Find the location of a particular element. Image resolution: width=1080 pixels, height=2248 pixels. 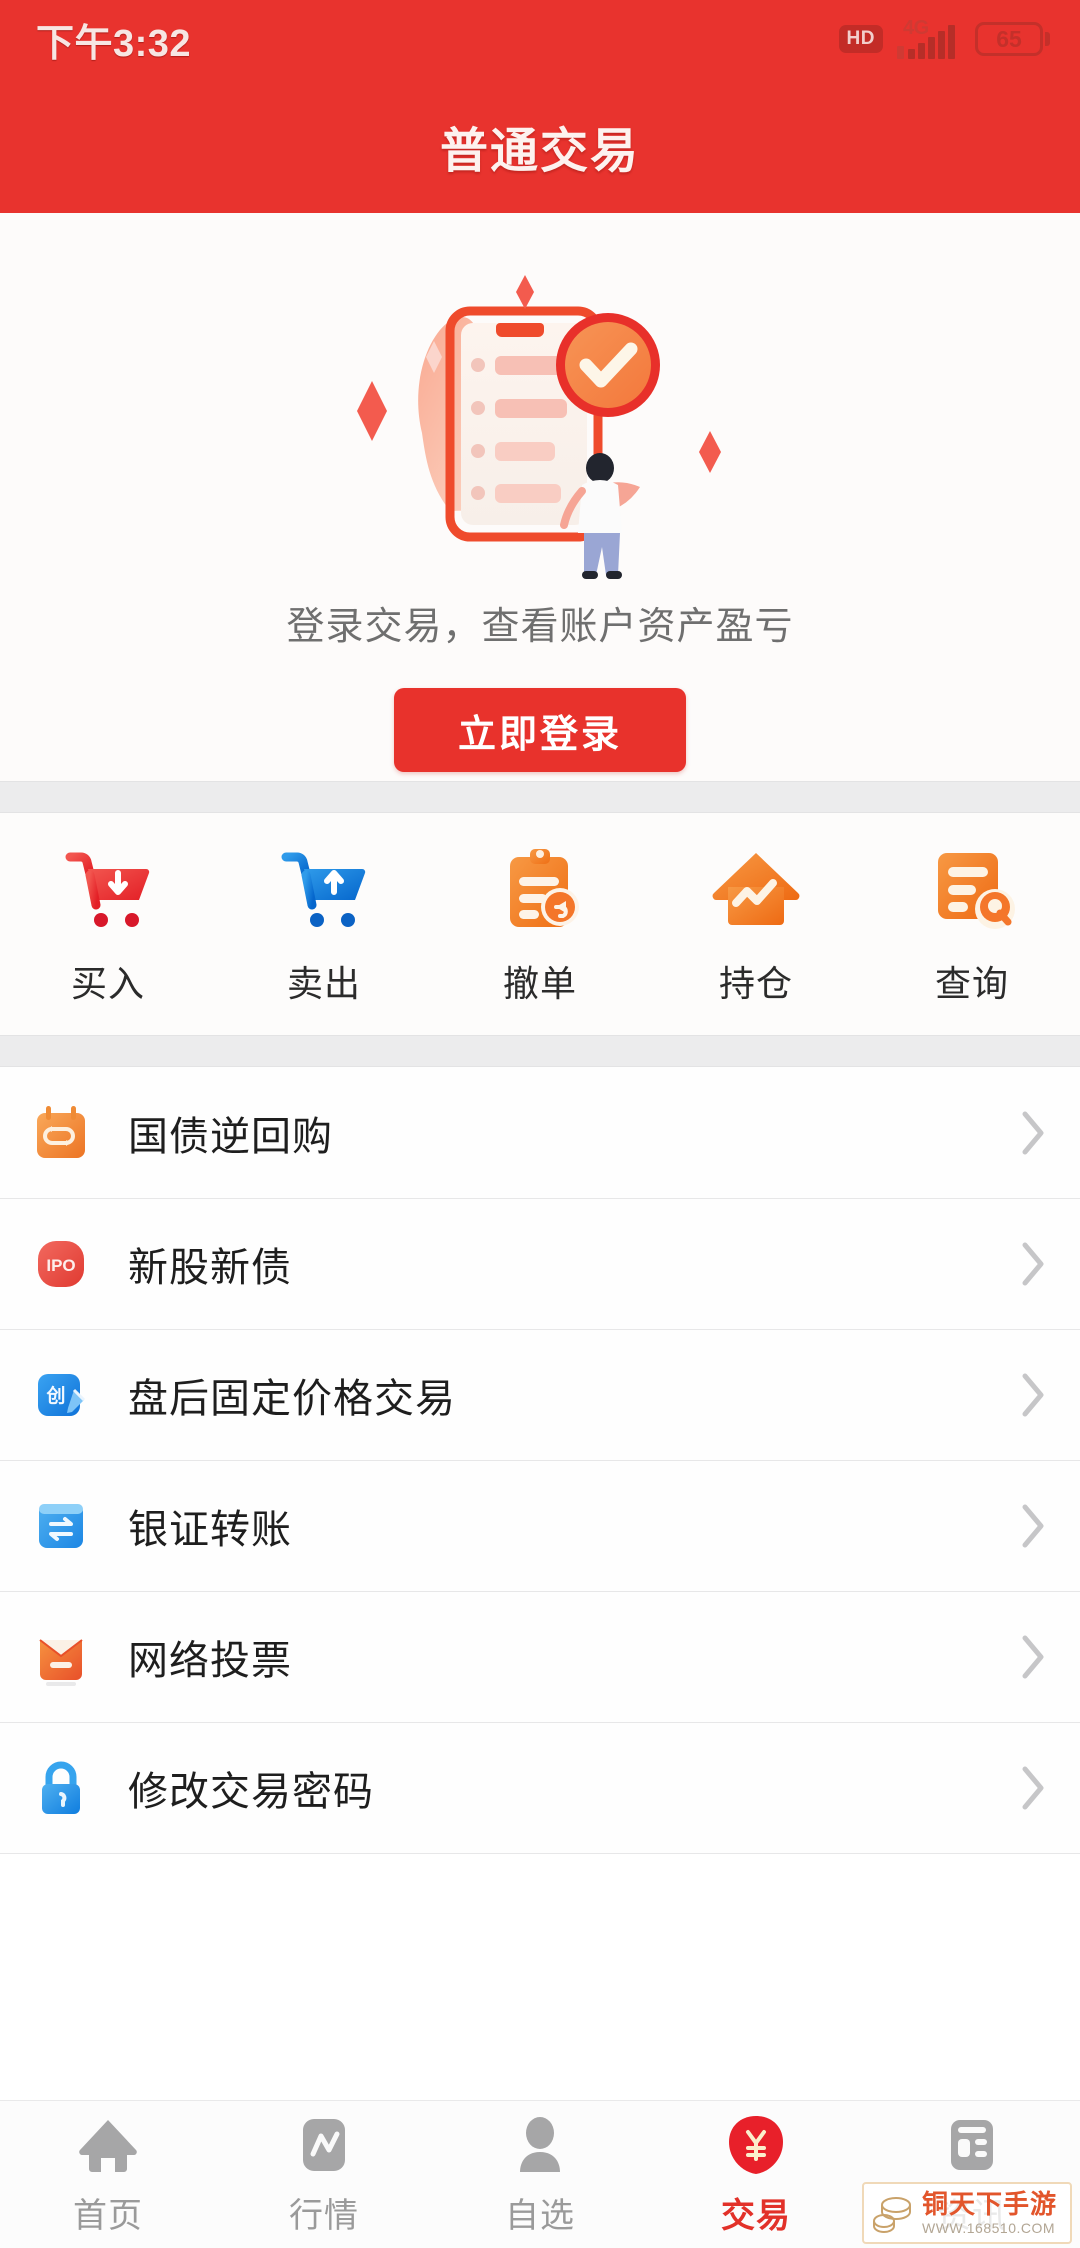

app-bar: 普通交易 is located at coordinates (540, 145).